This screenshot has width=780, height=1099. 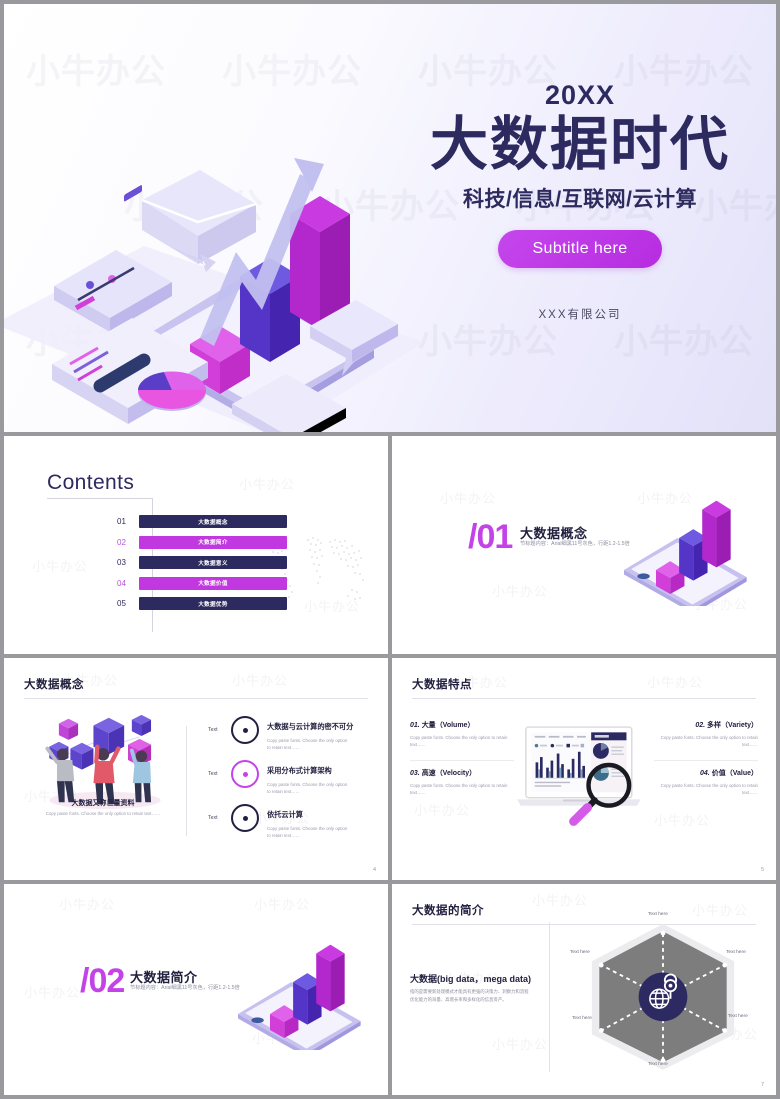 What do you see at coordinates (424, 979) in the screenshot?
I see `intro-heading-cn: 大数据` at bounding box center [424, 979].